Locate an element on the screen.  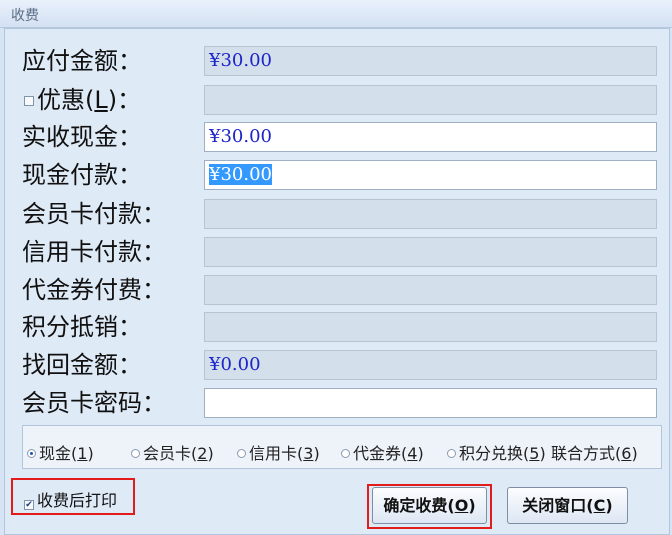
radio-points-exchange-indicator is located at coordinates (451, 453).